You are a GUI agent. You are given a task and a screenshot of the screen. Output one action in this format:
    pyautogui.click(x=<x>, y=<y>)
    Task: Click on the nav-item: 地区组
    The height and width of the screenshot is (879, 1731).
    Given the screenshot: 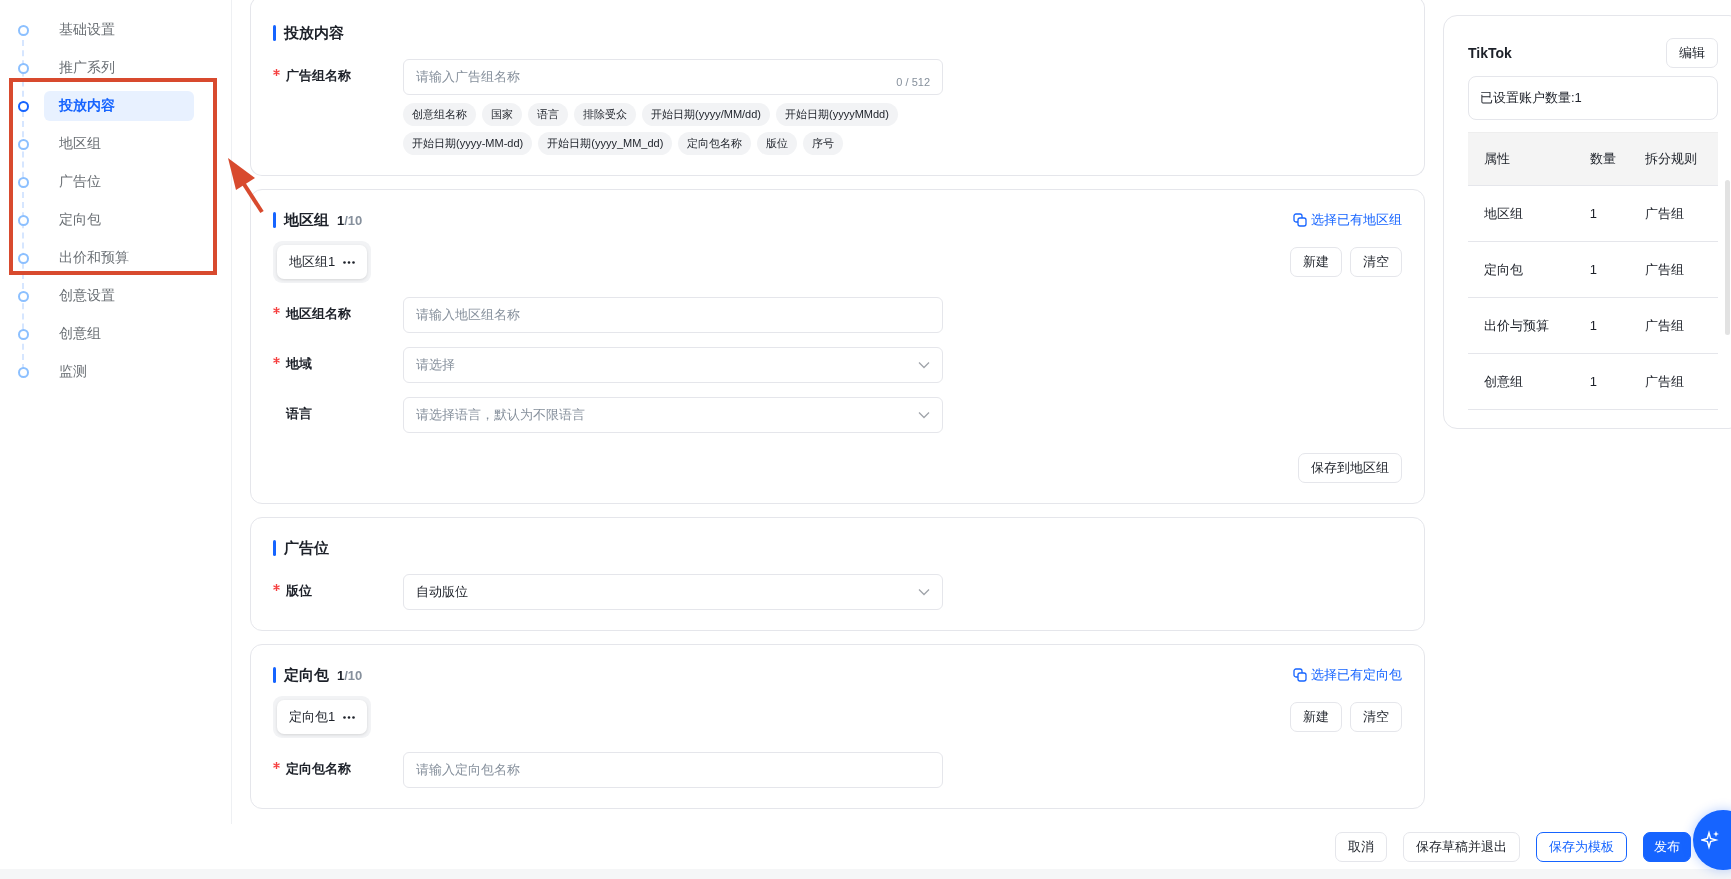 What is the action you would take?
    pyautogui.click(x=119, y=144)
    